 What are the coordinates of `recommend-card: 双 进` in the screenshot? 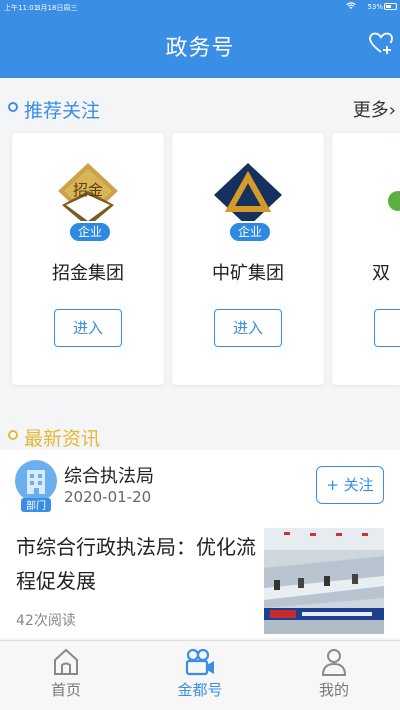 It's located at (366, 259).